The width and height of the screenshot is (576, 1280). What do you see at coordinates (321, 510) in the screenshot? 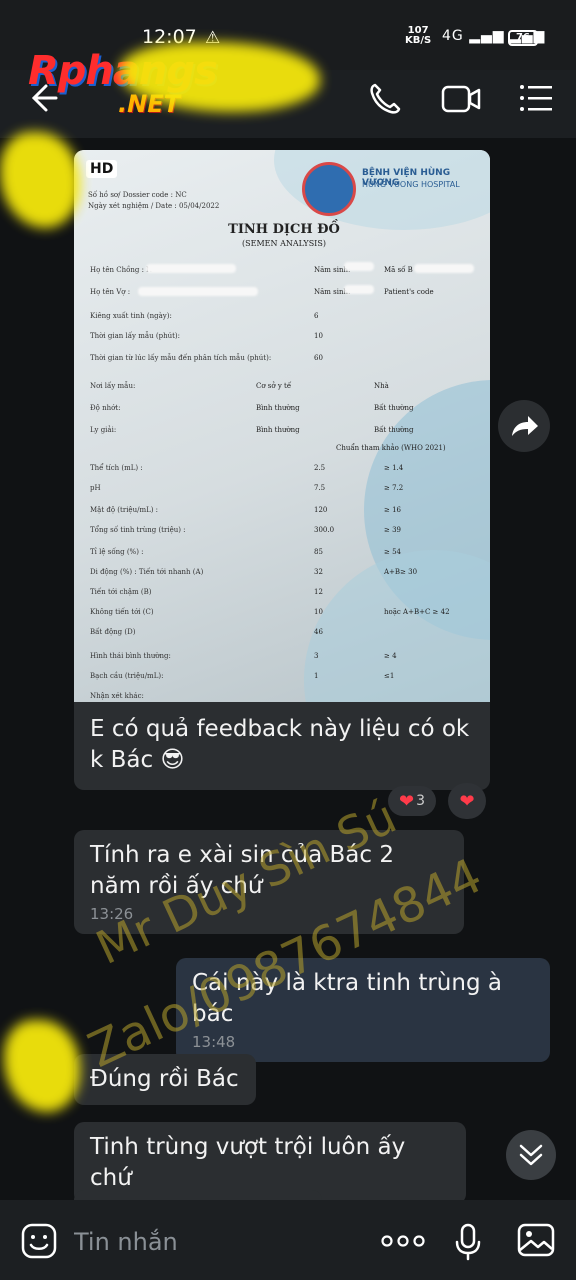
I see `report-val: 120` at bounding box center [321, 510].